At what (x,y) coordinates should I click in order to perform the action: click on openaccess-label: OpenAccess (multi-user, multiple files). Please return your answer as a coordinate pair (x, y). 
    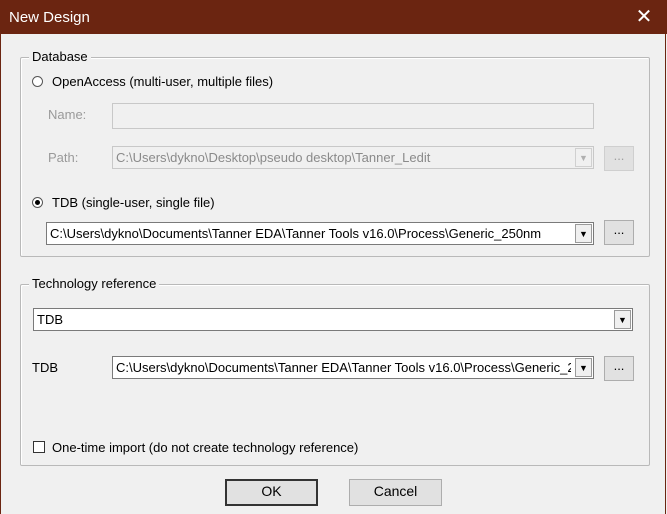
    Looking at the image, I should click on (162, 81).